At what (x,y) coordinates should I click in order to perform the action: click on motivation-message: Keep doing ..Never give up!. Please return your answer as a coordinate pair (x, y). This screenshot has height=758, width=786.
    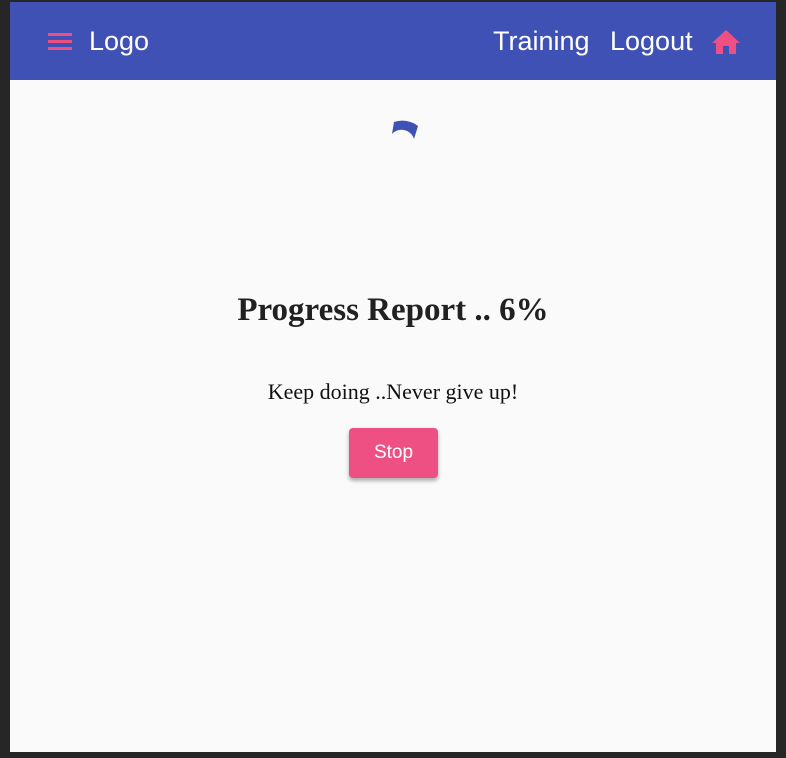
    Looking at the image, I should click on (393, 391).